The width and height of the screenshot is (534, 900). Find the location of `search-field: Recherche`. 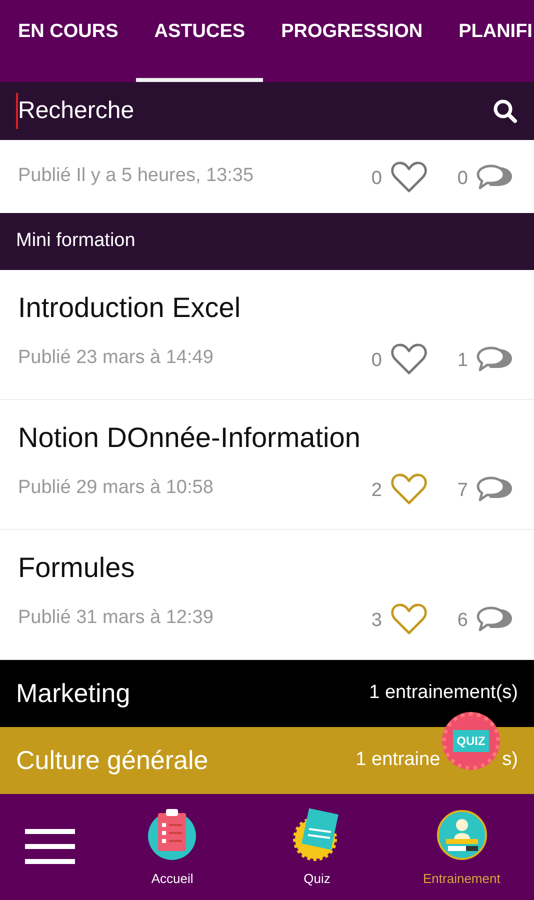

search-field: Recherche is located at coordinates (254, 111).